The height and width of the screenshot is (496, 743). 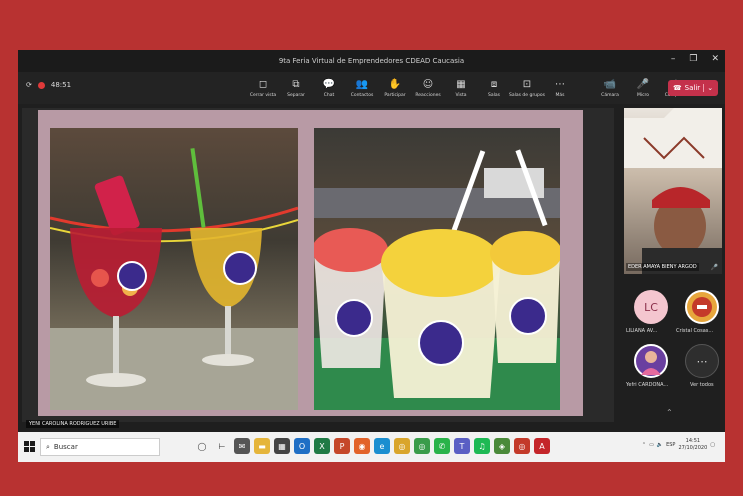 I want to click on tool-chat: 💬 Chat, so click(x=329, y=88).